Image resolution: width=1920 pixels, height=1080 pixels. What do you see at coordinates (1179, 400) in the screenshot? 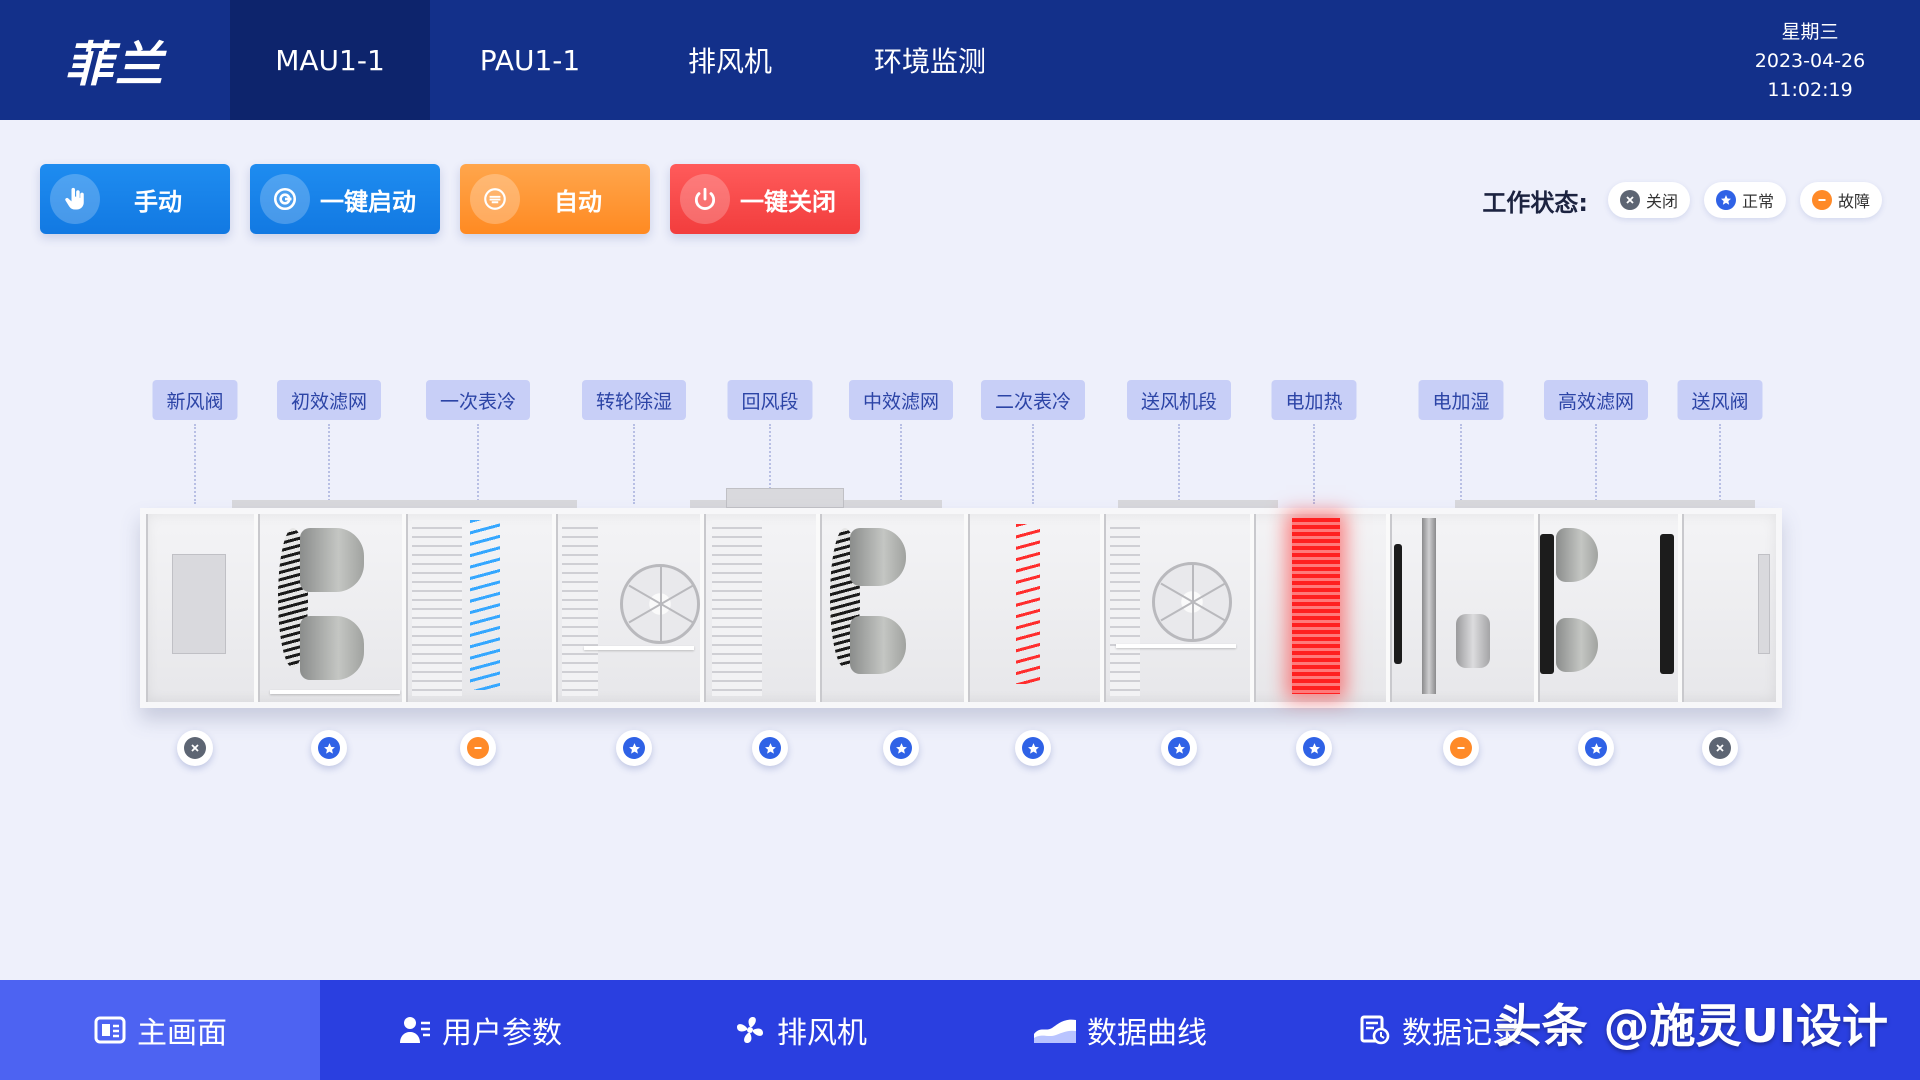
I see `section-label-supply-fan: 送风机段` at bounding box center [1179, 400].